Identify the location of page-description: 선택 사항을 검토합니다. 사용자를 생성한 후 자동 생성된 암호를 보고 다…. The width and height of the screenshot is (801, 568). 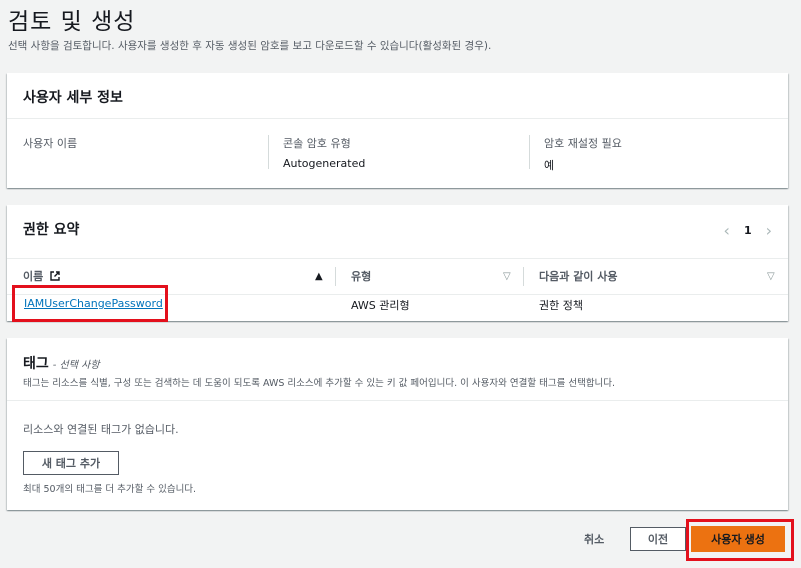
(250, 46).